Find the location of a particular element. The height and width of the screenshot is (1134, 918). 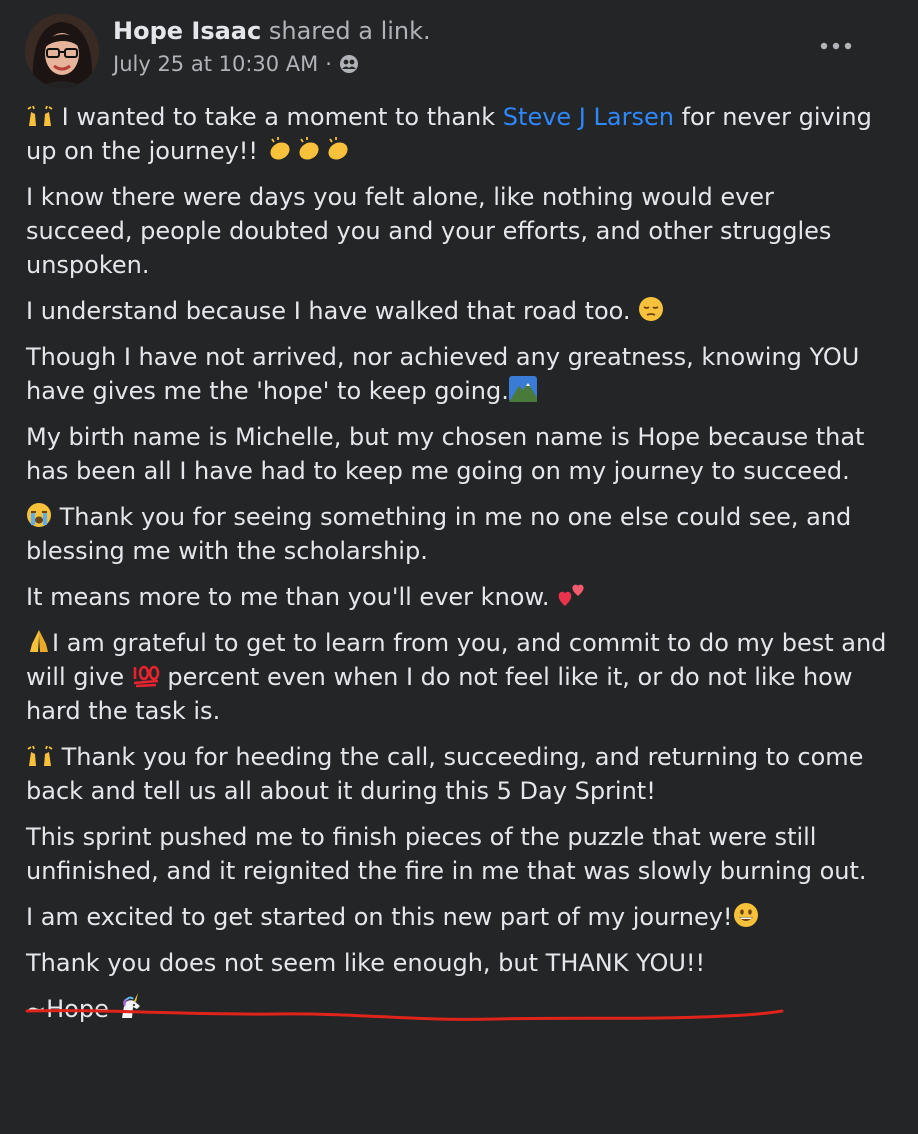

p13-text: ~Hope is located at coordinates (71, 1009).